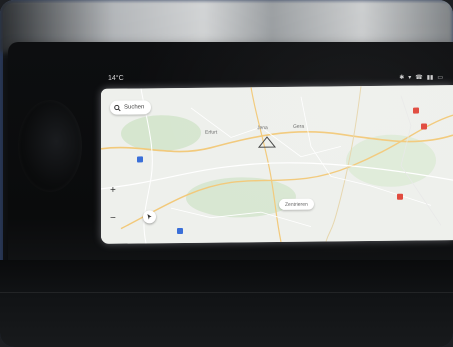  What do you see at coordinates (402, 78) in the screenshot?
I see `bluetooth-icon: ✱` at bounding box center [402, 78].